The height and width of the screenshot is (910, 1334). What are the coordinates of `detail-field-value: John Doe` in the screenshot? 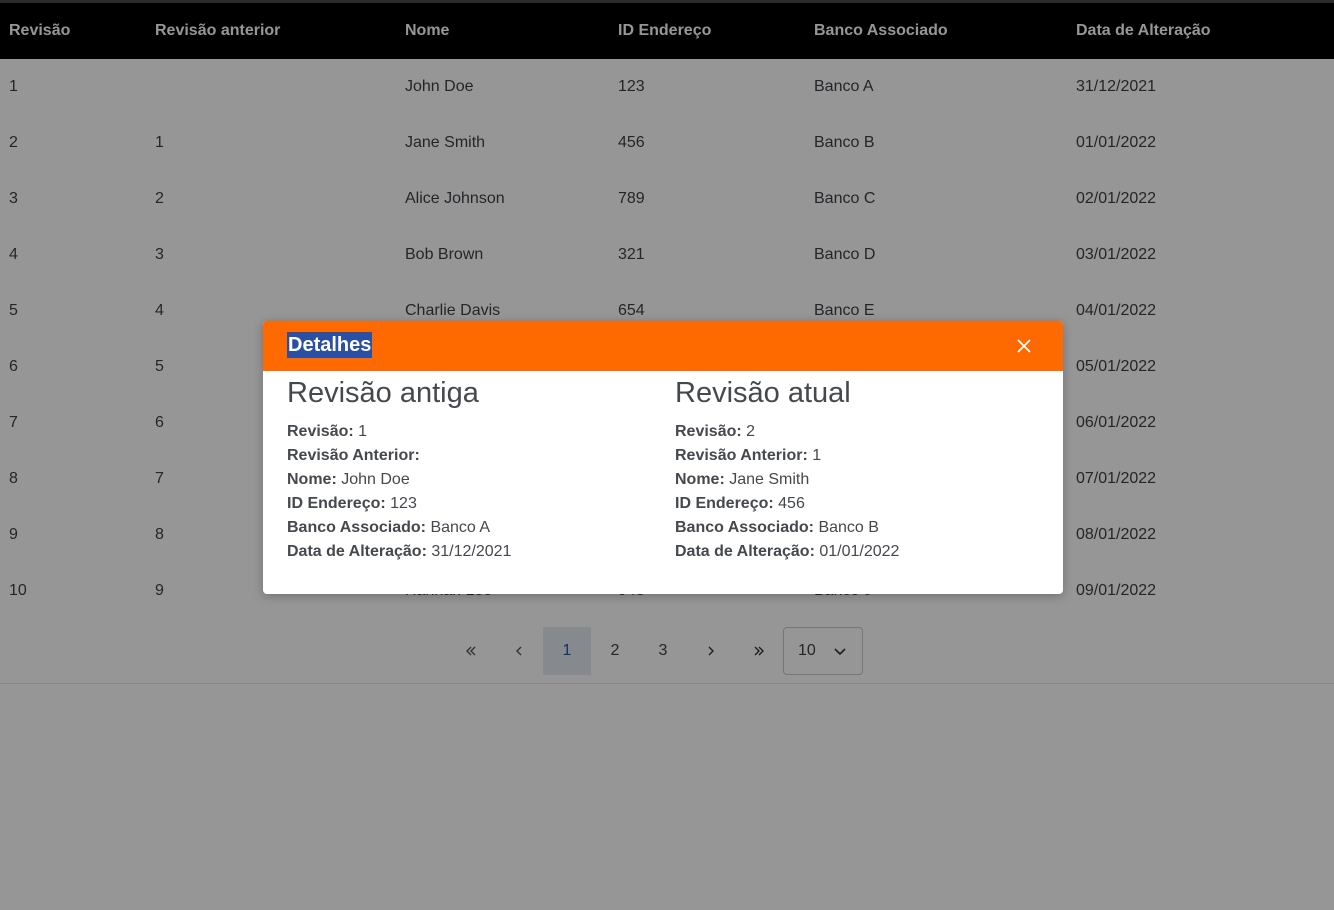 It's located at (375, 479).